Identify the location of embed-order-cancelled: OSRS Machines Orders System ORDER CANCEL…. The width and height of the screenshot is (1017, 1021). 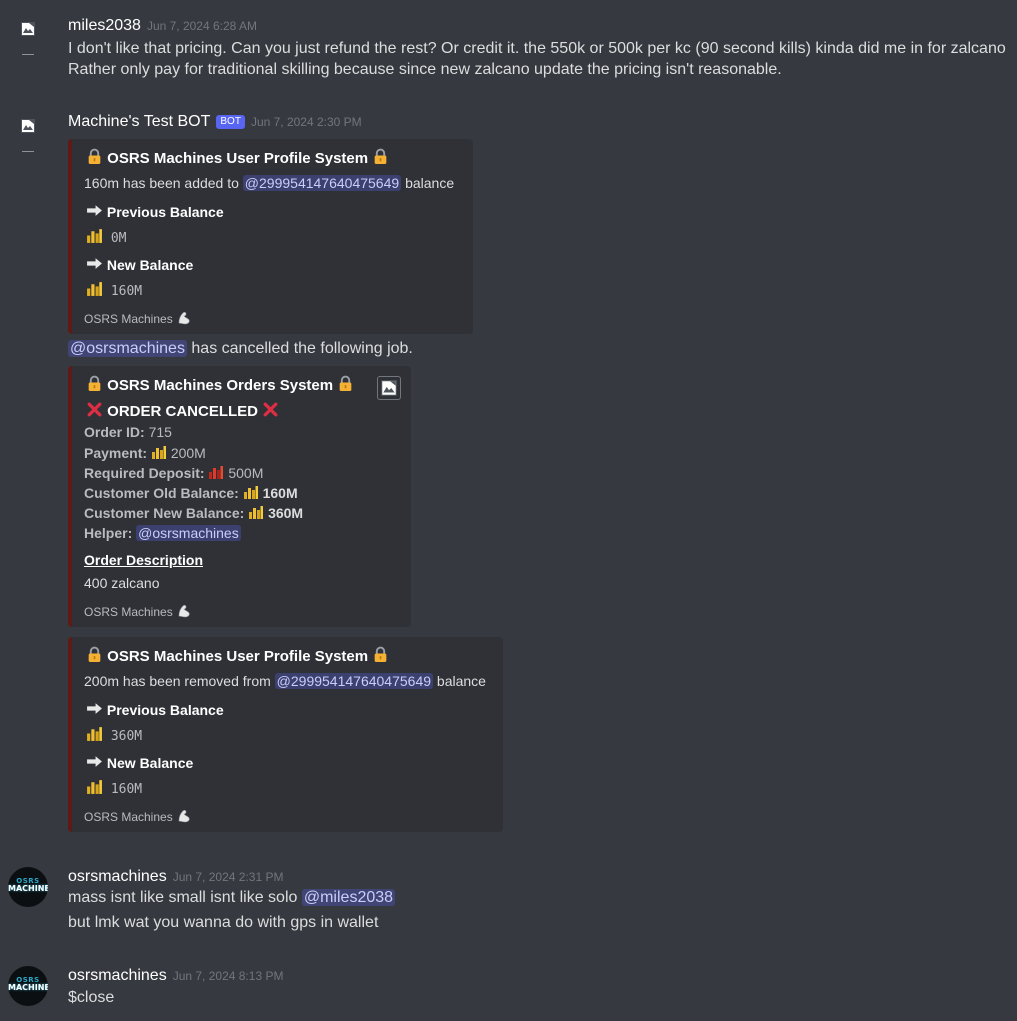
(239, 496).